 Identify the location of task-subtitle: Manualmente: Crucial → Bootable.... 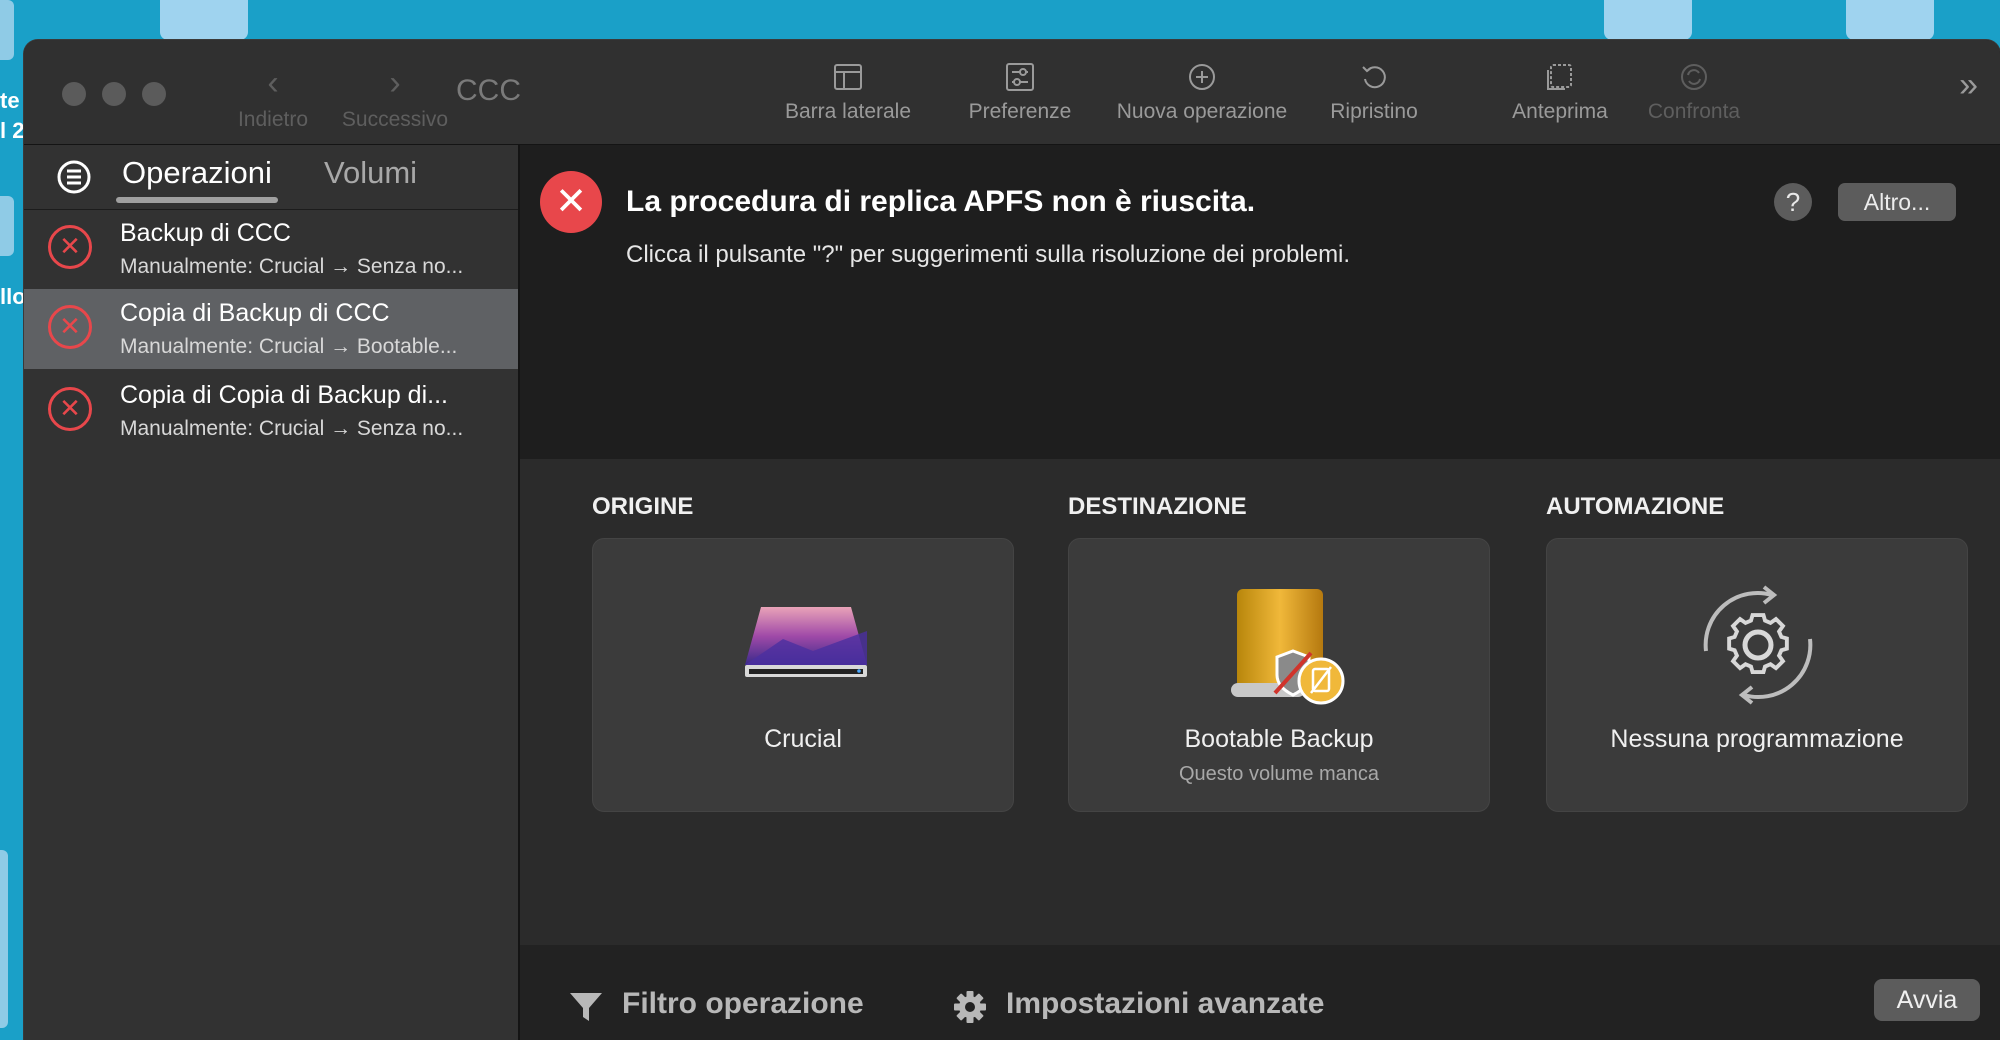
(289, 346).